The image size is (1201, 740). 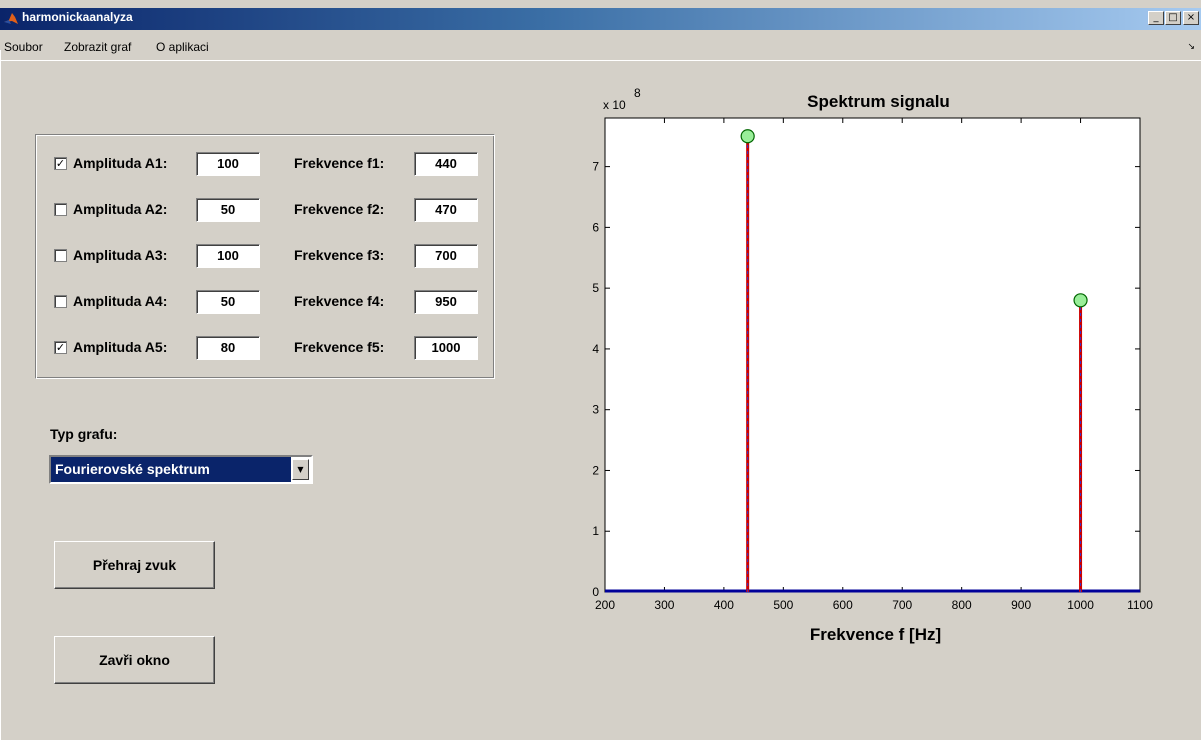 What do you see at coordinates (843, 605) in the screenshot?
I see `x-tick-label: 600` at bounding box center [843, 605].